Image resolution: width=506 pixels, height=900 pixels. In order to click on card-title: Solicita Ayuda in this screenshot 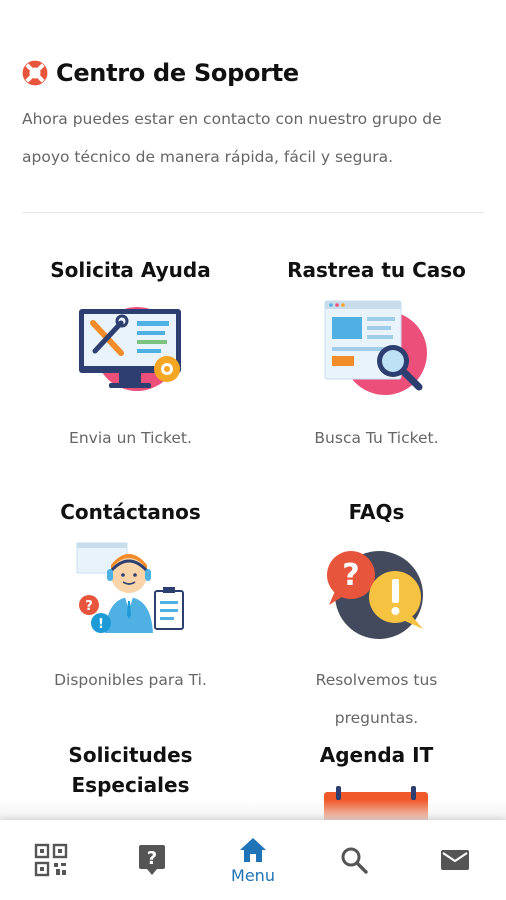, I will do `click(130, 270)`.